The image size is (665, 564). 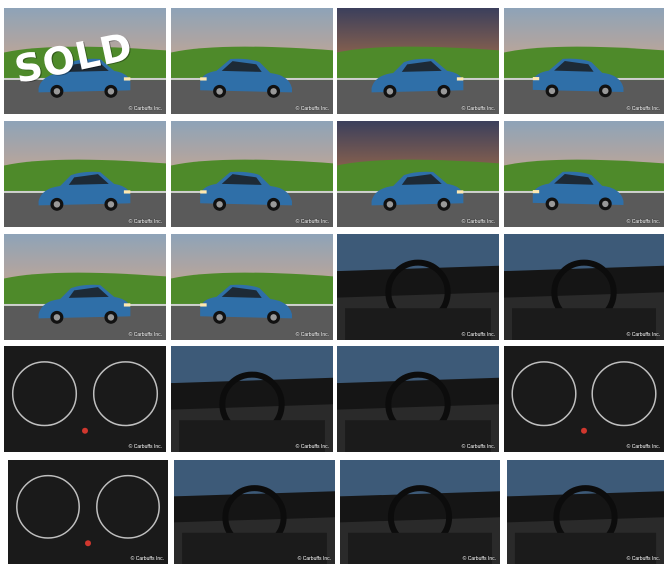 I want to click on photo-tile-center-console-radio: © Carbuffs Inc., so click(x=418, y=399).